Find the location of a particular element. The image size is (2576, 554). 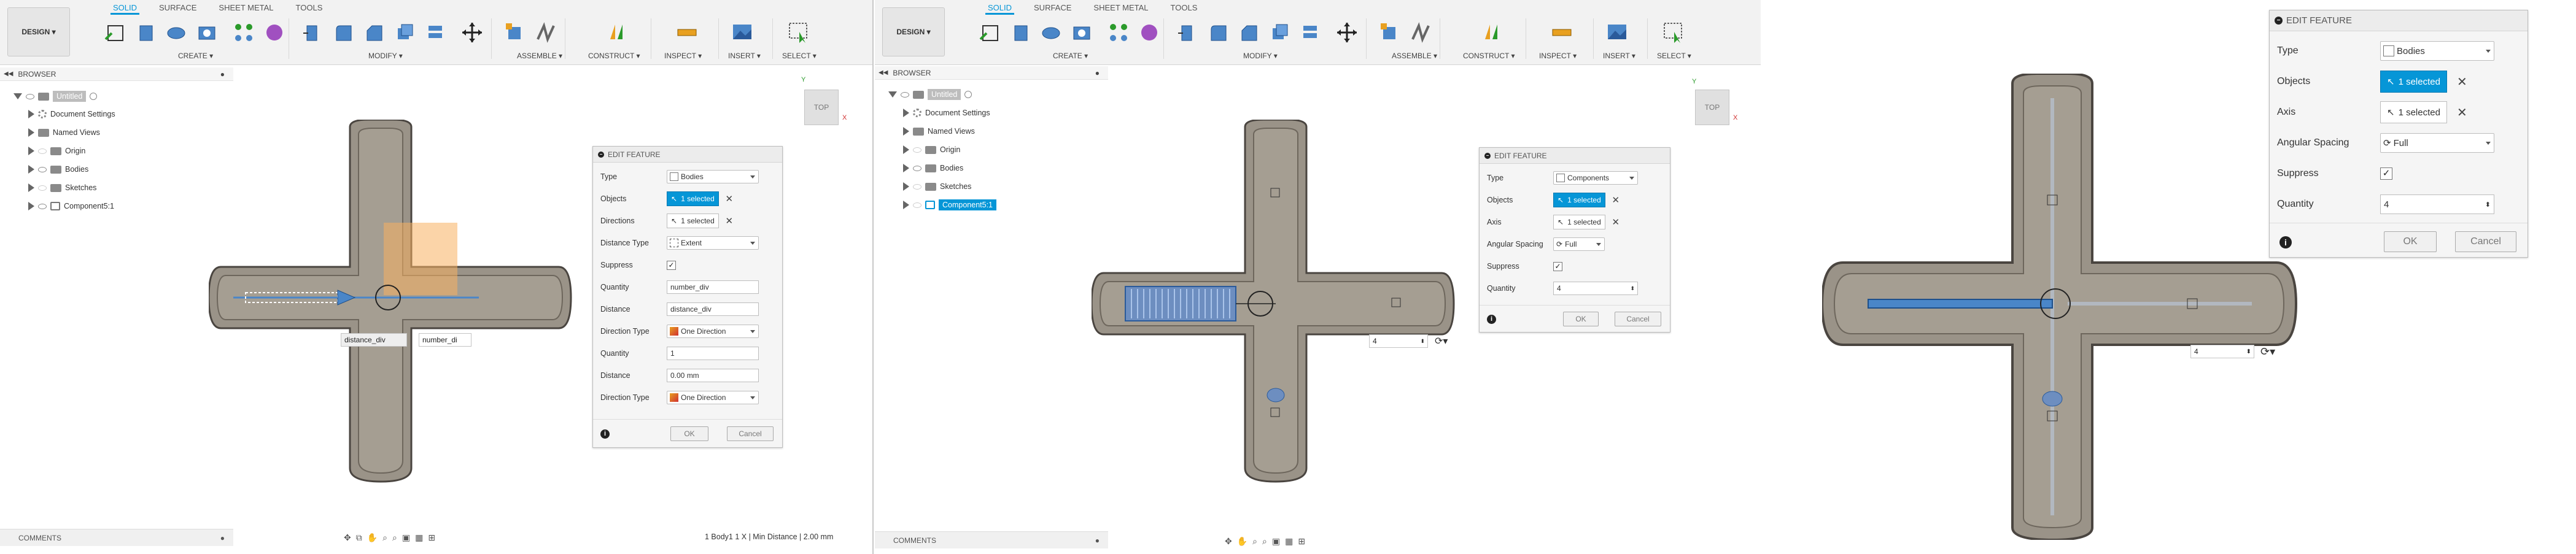

quantity-2-field: 1 is located at coordinates (713, 353).